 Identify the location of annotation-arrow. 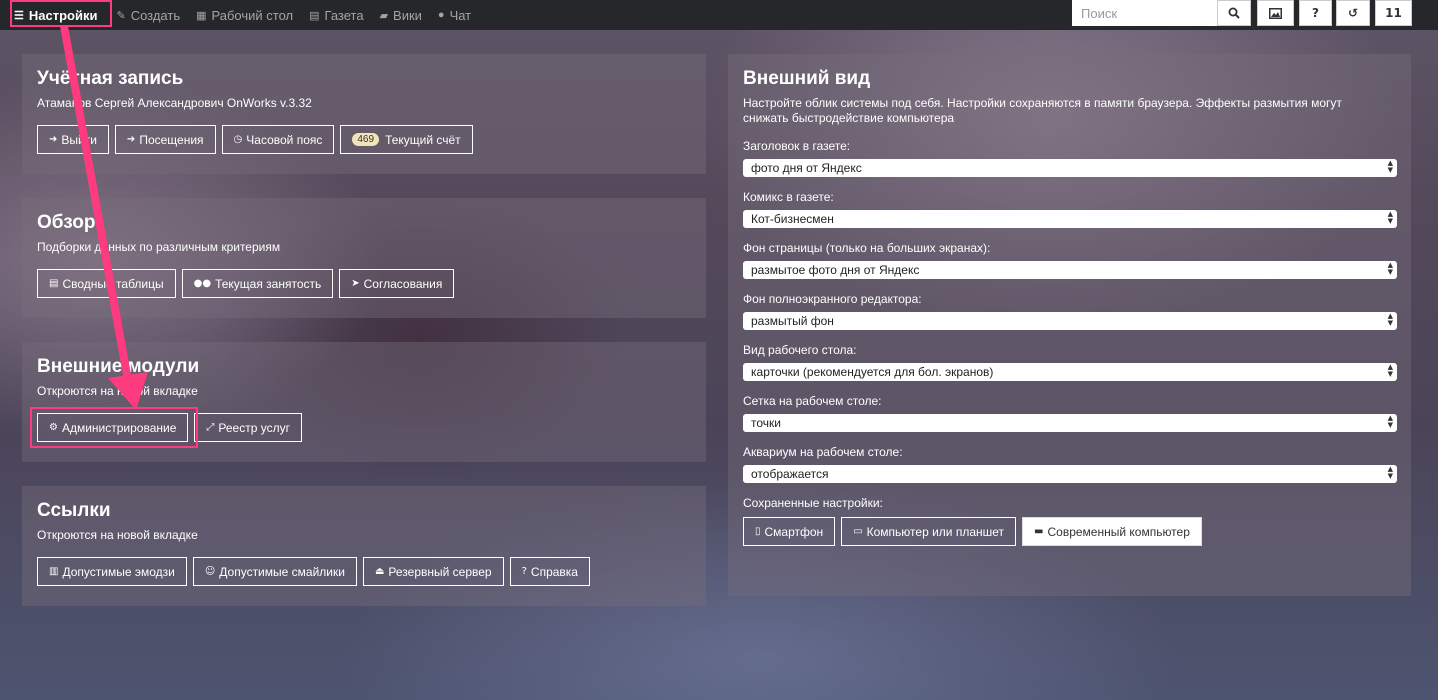
(104, 218).